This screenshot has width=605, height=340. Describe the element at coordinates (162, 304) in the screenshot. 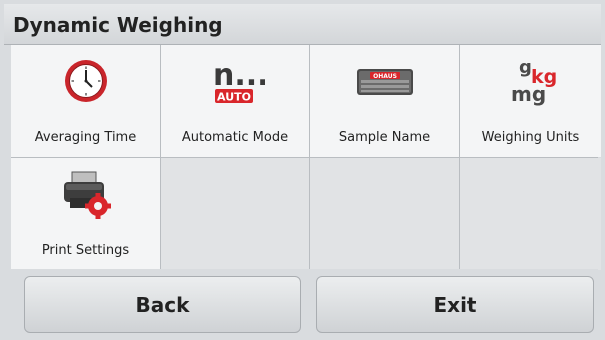

I see `back-button: Back` at that location.